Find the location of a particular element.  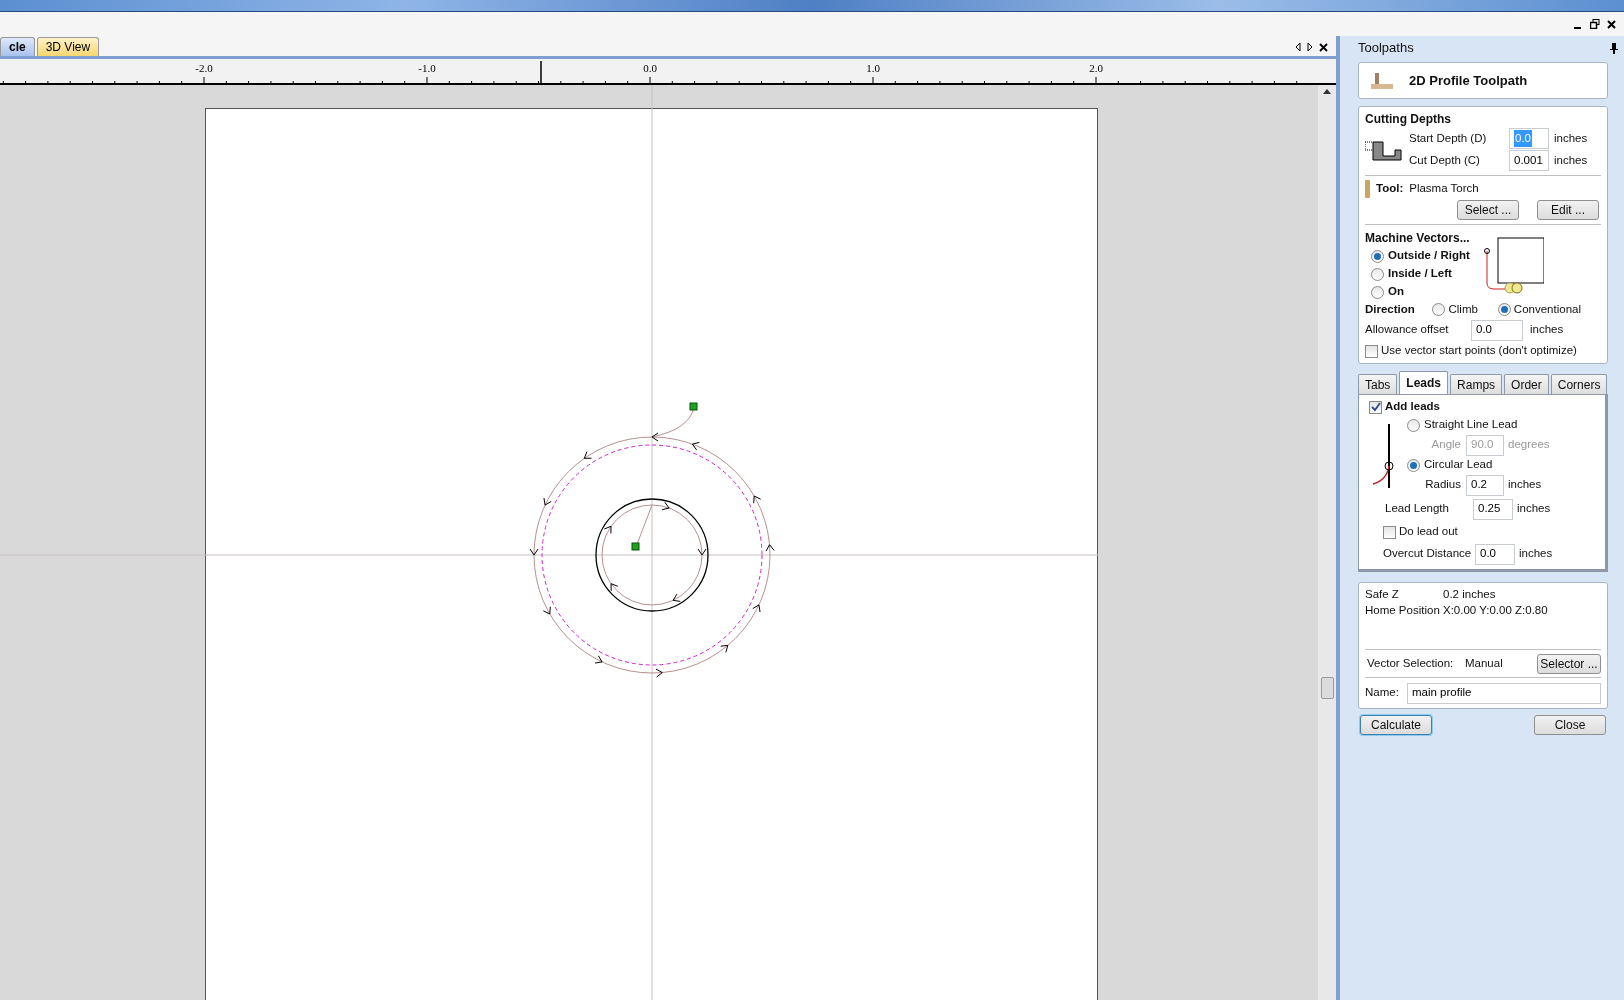

field-label: Safe Z is located at coordinates (1382, 595).